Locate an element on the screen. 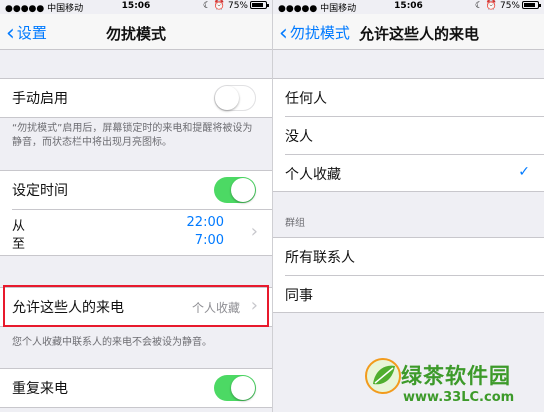 Image resolution: width=544 pixels, height=412 pixels. chevron-left-icon: ‹ is located at coordinates (283, 33).